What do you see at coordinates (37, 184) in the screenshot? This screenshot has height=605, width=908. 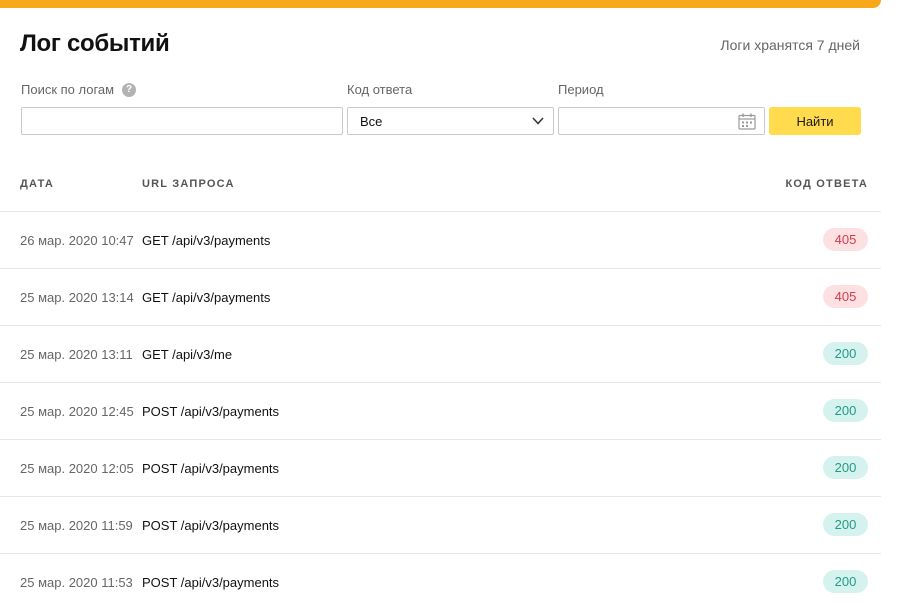 I see `column-header-date: Дата` at bounding box center [37, 184].